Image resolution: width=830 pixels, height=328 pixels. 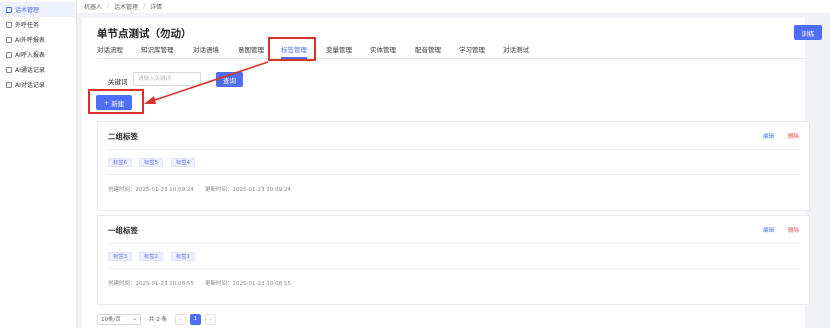 I want to click on tab-dialog-flow: 对话流程, so click(x=110, y=49).